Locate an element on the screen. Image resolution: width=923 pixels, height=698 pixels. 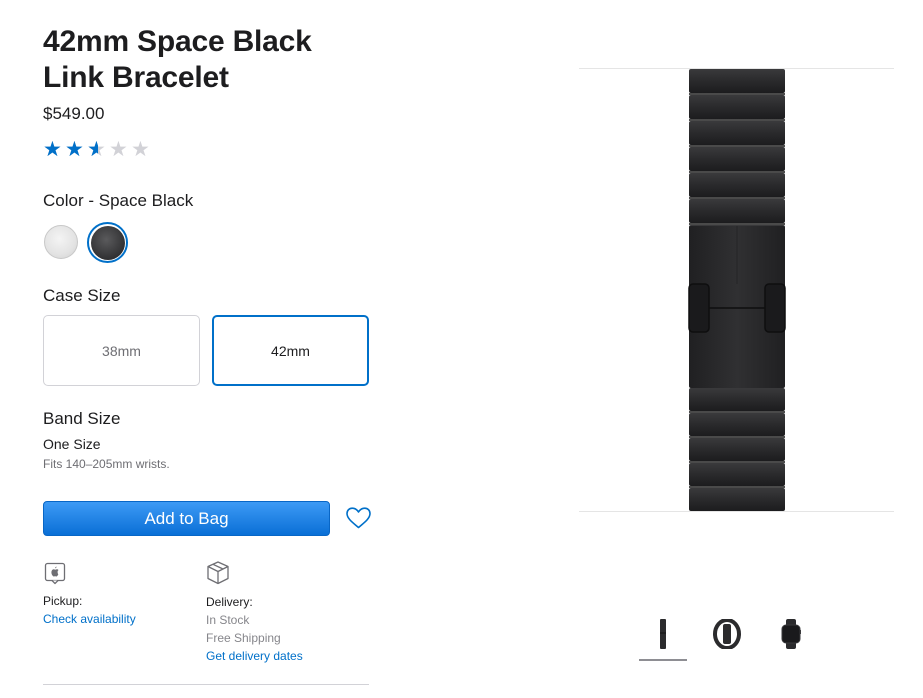
image-bottom-rule is located at coordinates (736, 511).